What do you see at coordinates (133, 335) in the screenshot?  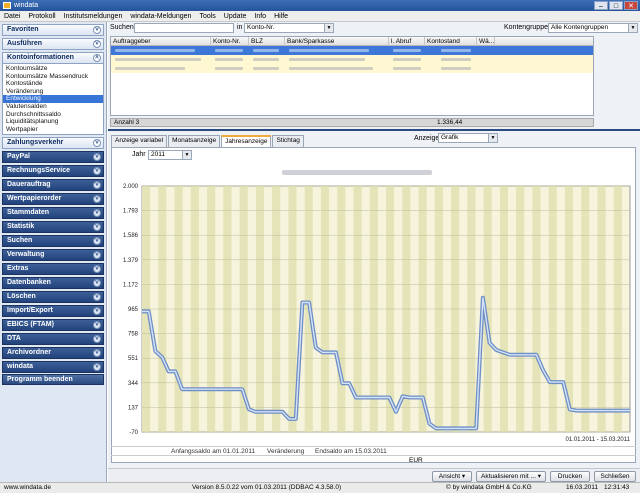 I see `y-tick-label: 758` at bounding box center [133, 335].